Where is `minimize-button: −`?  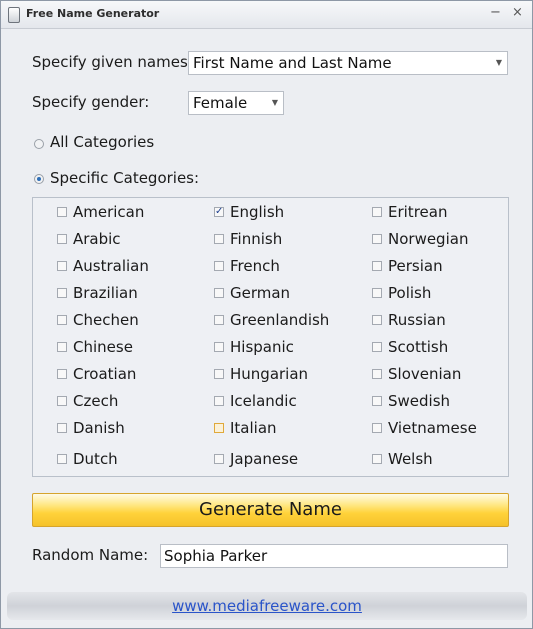 minimize-button: − is located at coordinates (495, 12).